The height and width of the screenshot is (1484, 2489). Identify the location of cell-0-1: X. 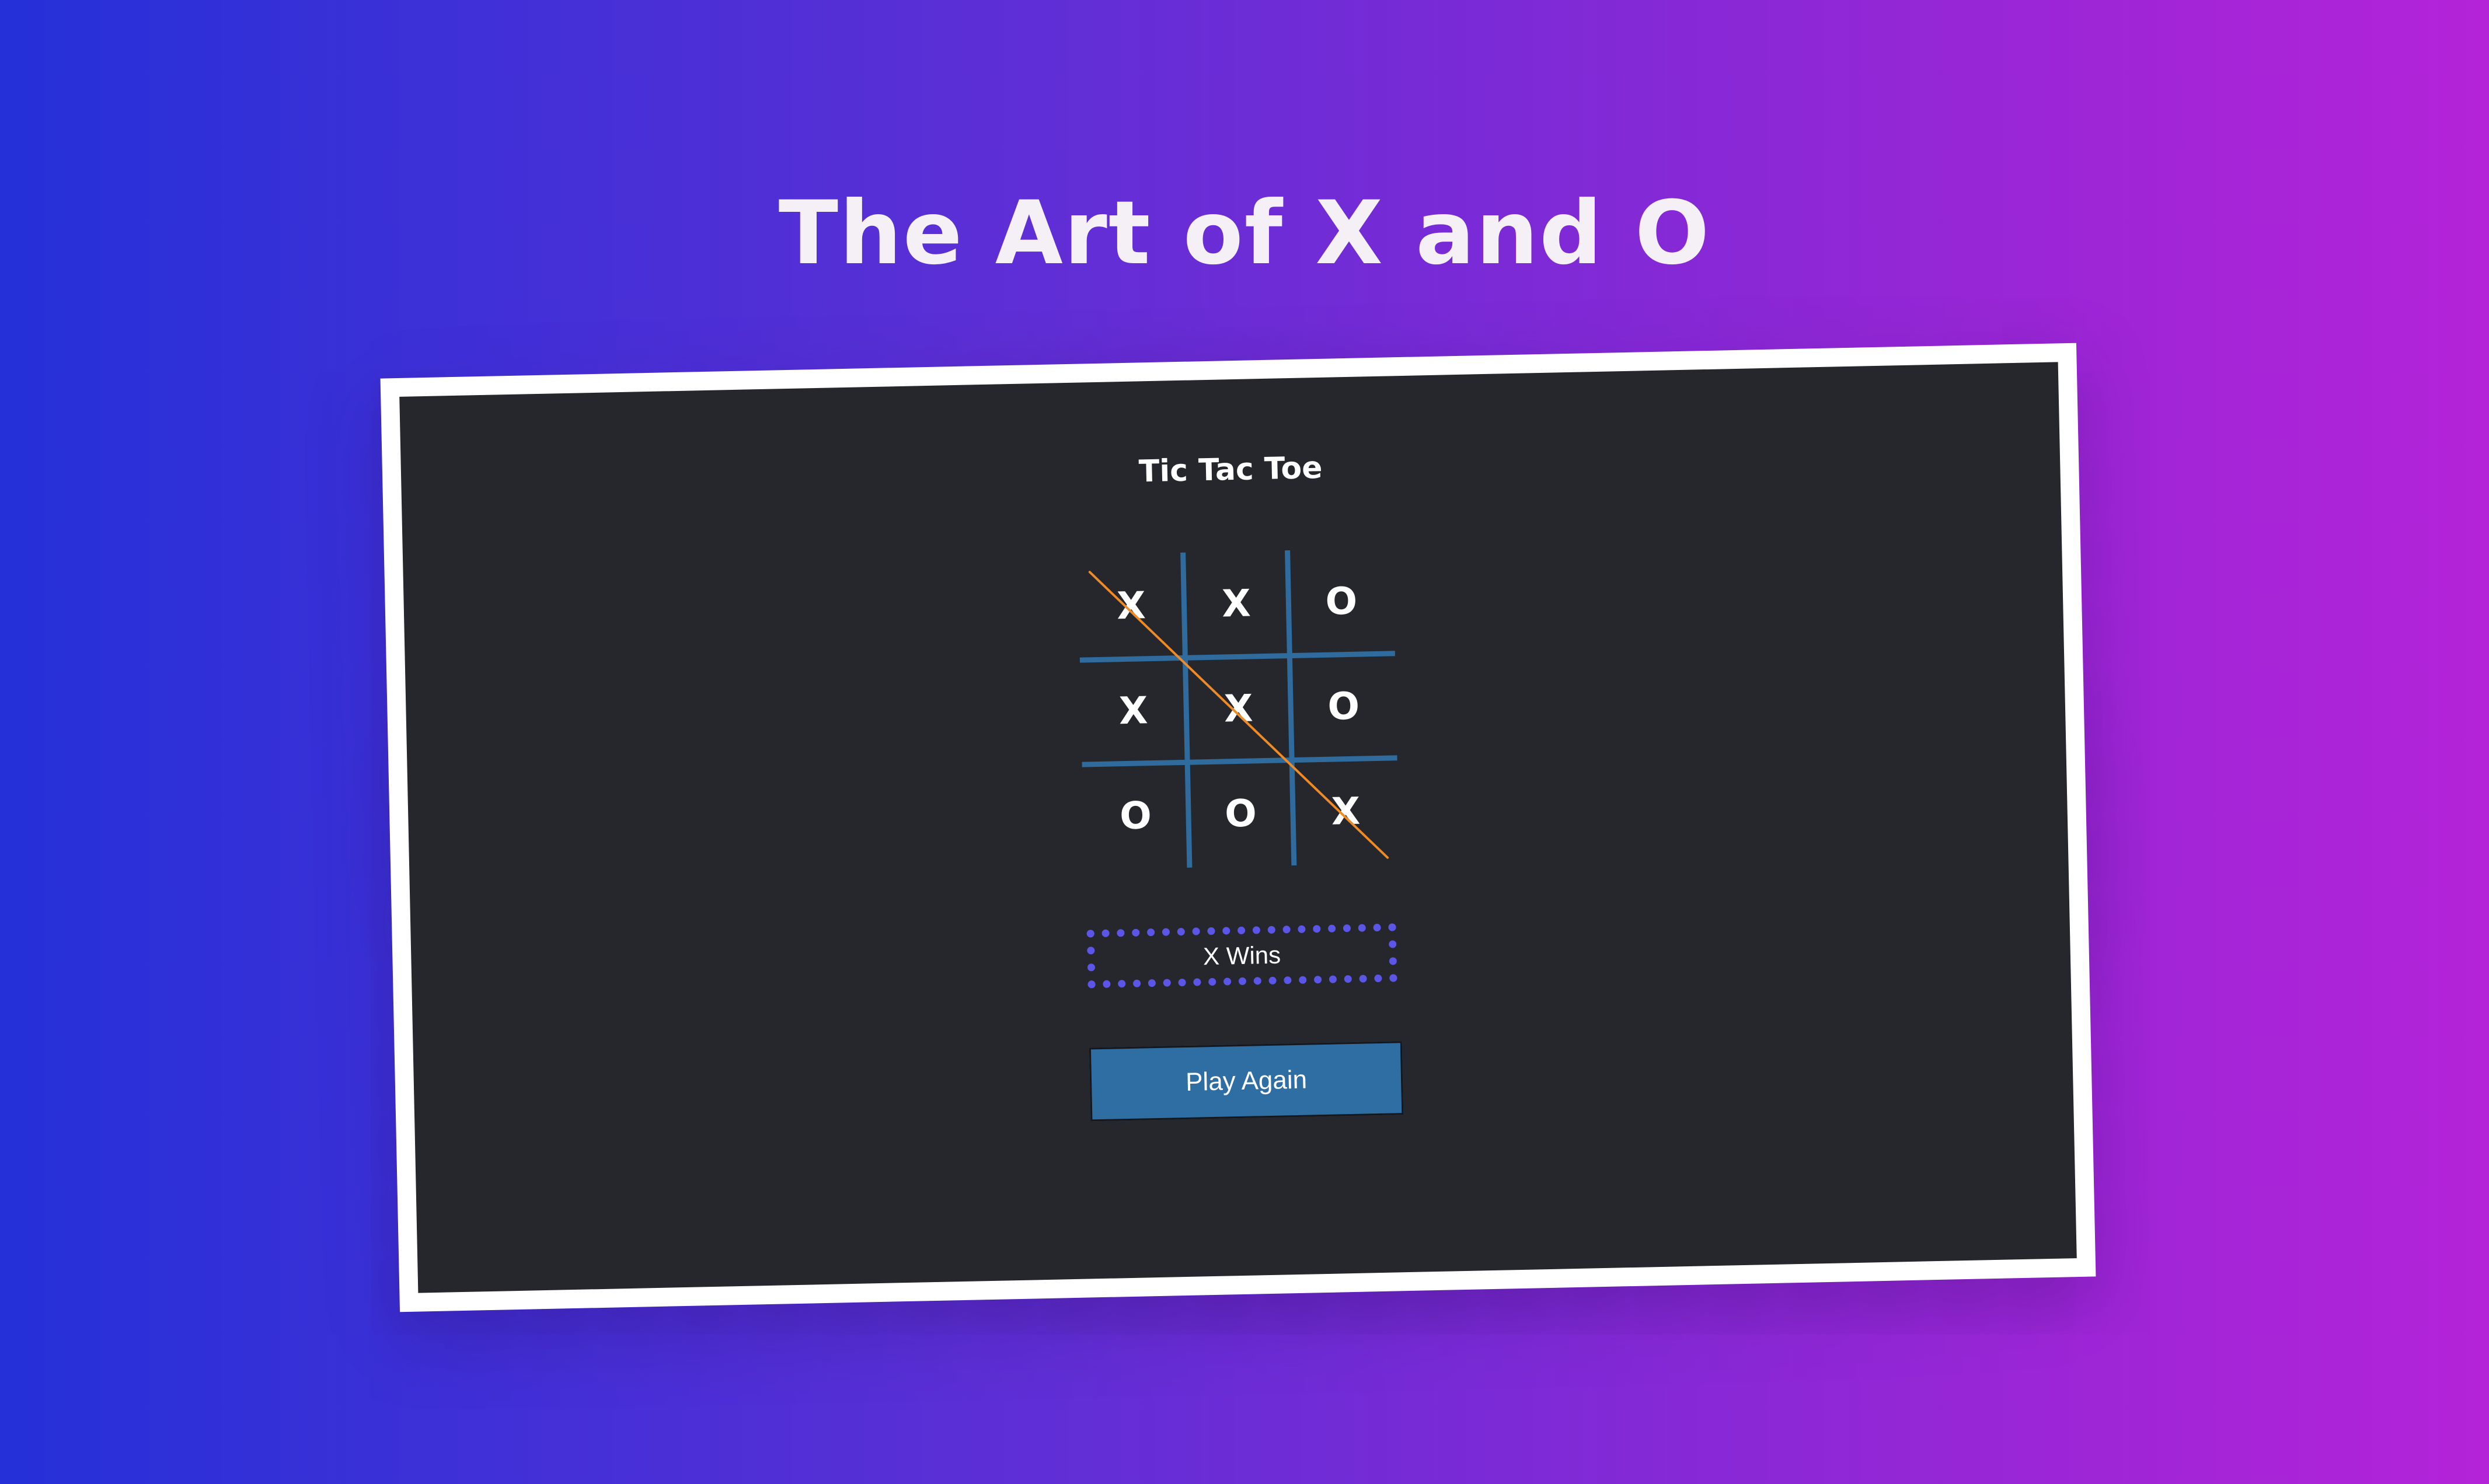
(1236, 604).